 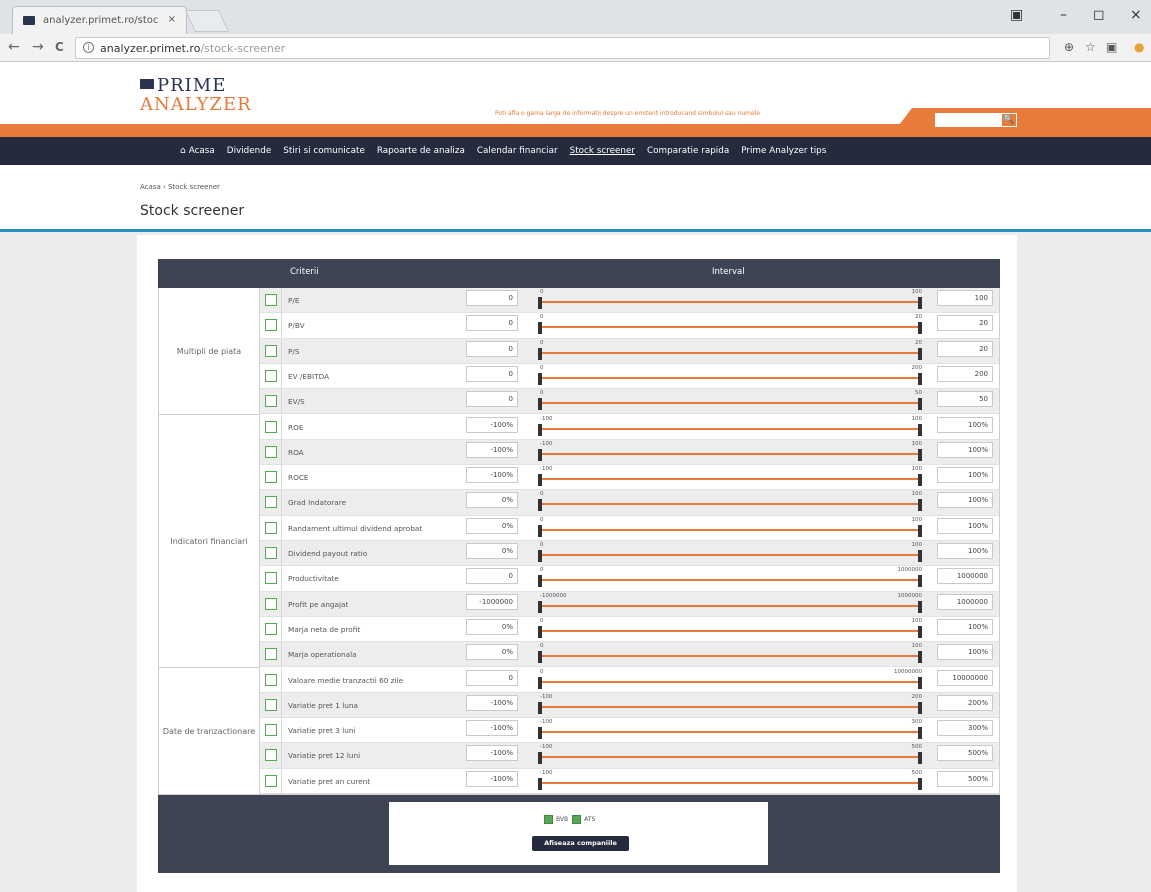 What do you see at coordinates (59, 47) in the screenshot?
I see `reload-button: C` at bounding box center [59, 47].